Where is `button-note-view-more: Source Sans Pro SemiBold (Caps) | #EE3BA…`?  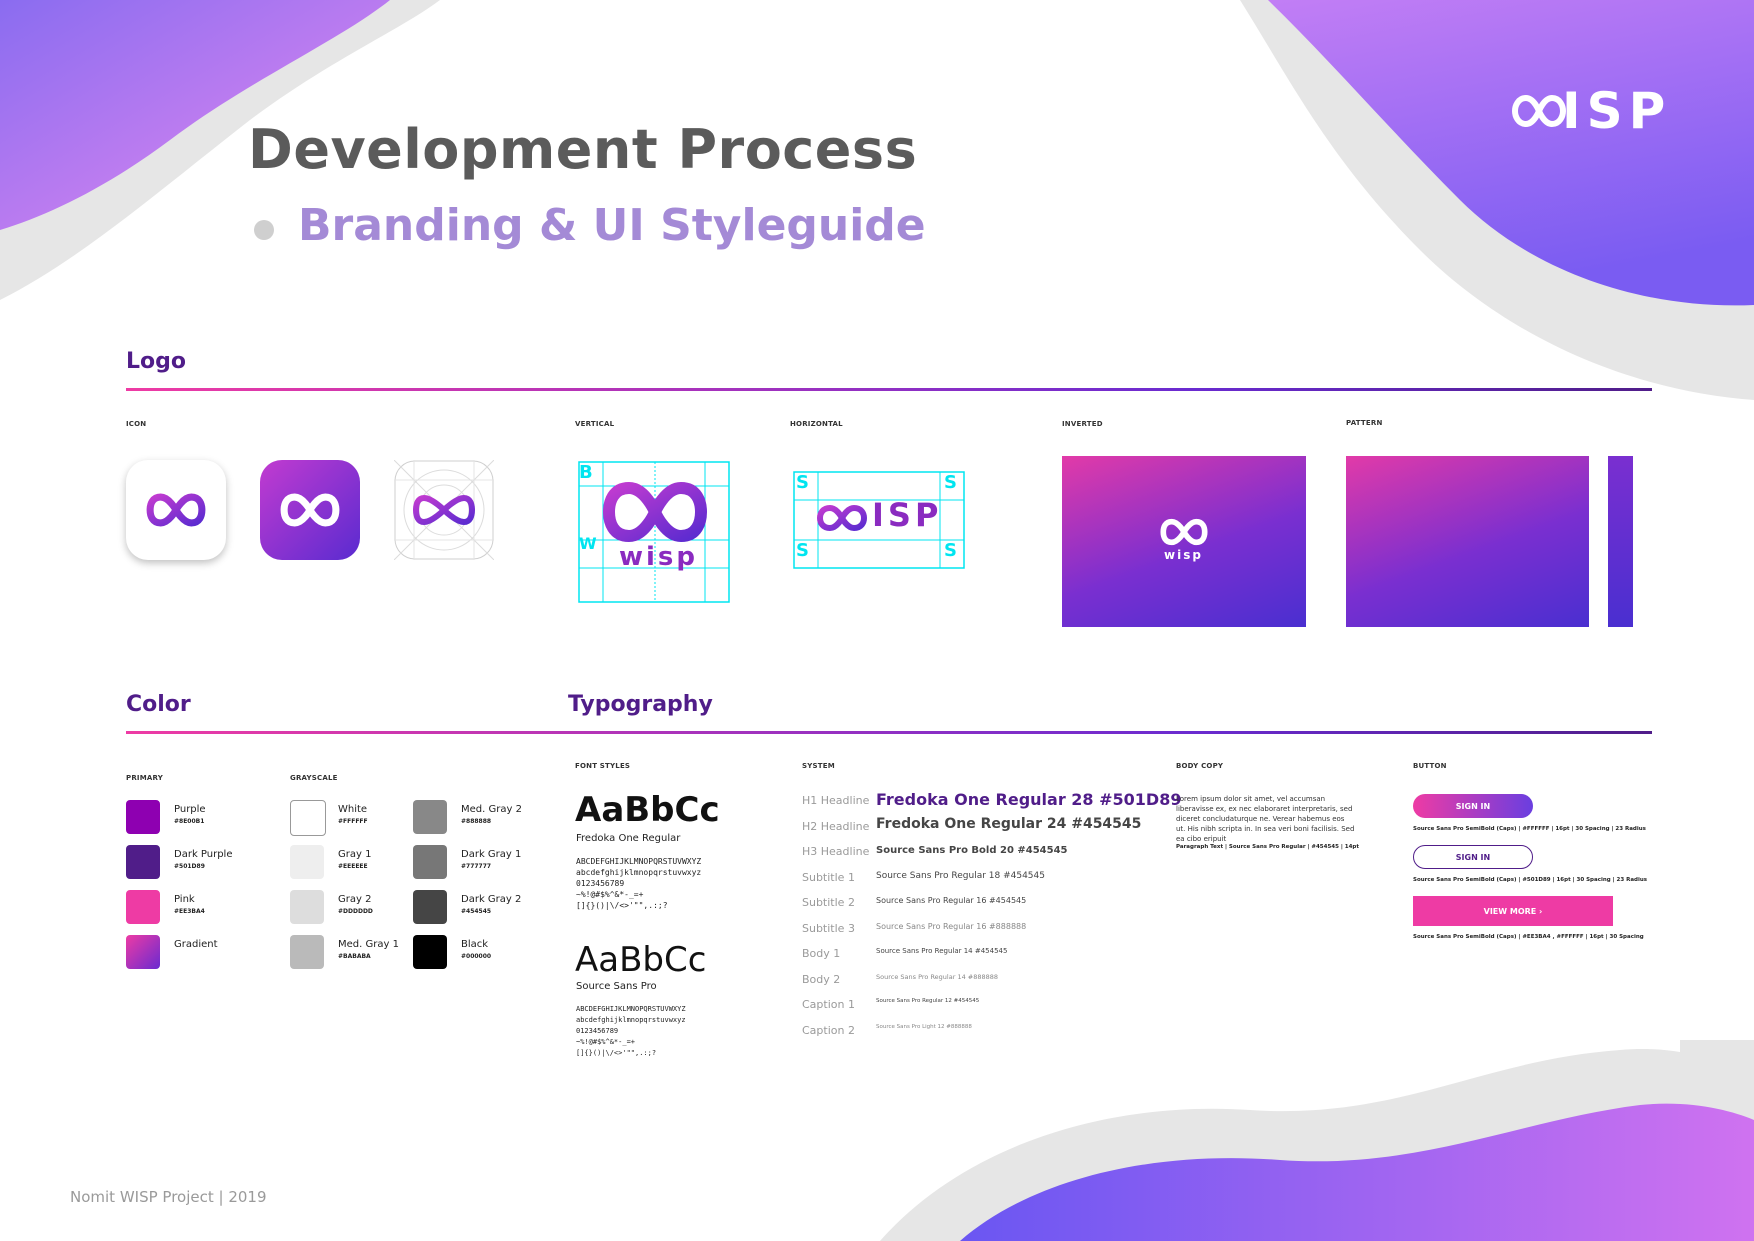
button-note-view-more: Source Sans Pro SemiBold (Caps) | #EE3BA… is located at coordinates (1528, 937).